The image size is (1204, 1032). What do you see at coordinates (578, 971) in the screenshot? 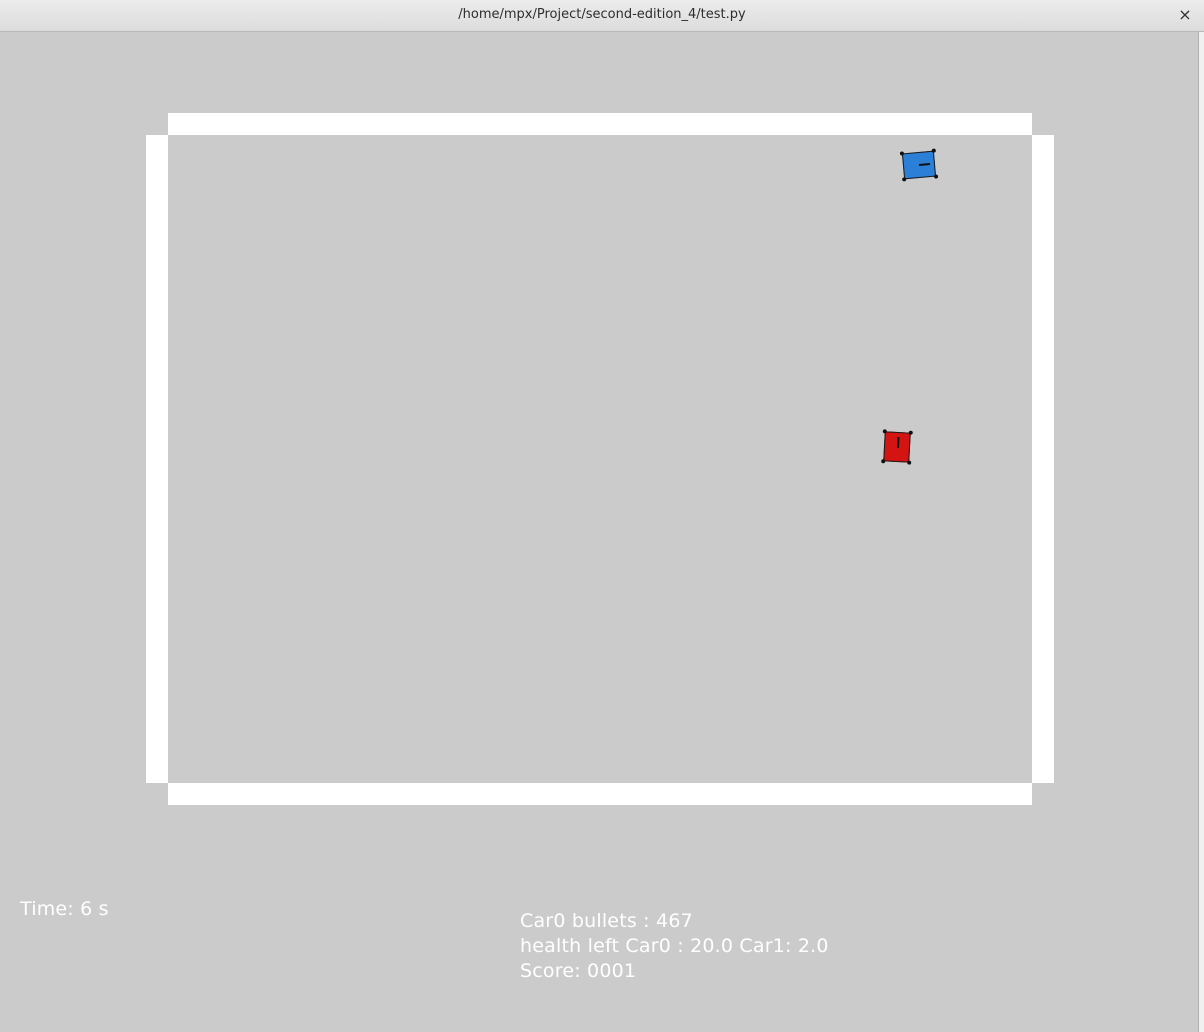
I see `hud-score: Score: 0001` at bounding box center [578, 971].